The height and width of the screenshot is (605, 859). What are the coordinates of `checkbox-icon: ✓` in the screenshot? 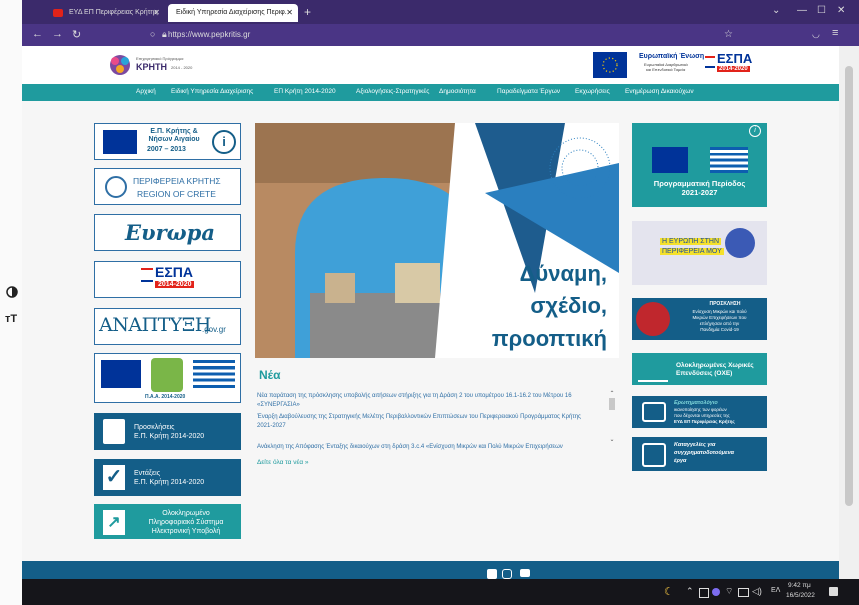 It's located at (114, 477).